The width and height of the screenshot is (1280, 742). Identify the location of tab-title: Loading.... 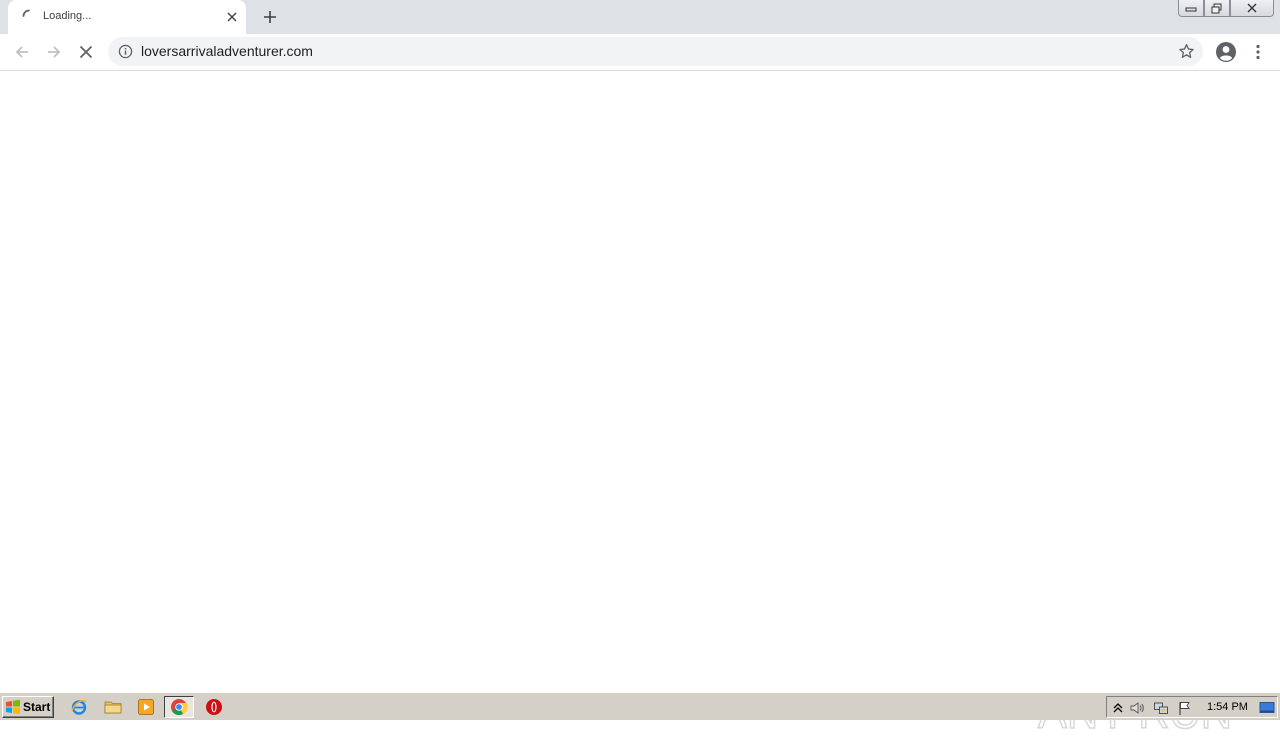
(67, 16).